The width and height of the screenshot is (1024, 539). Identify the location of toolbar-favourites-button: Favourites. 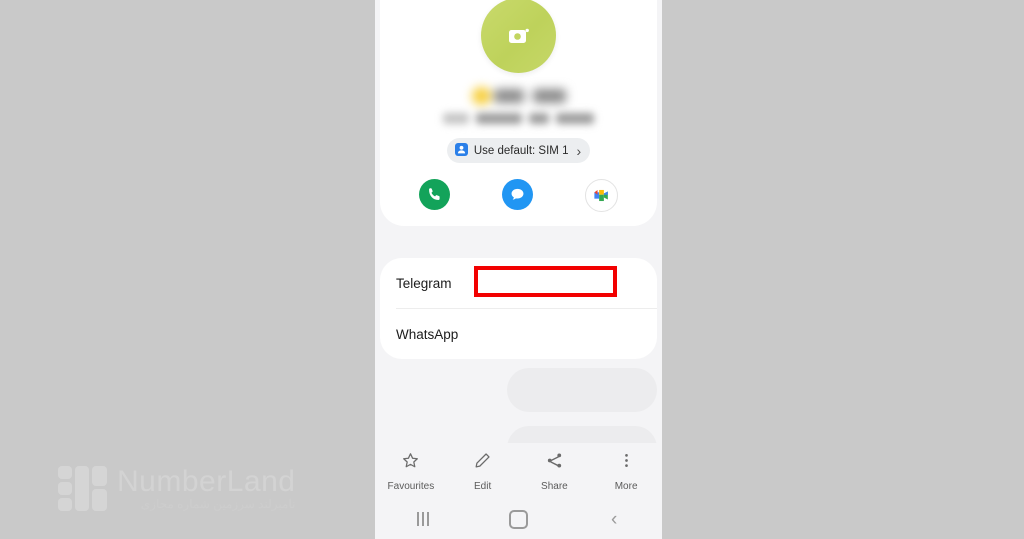
(411, 471).